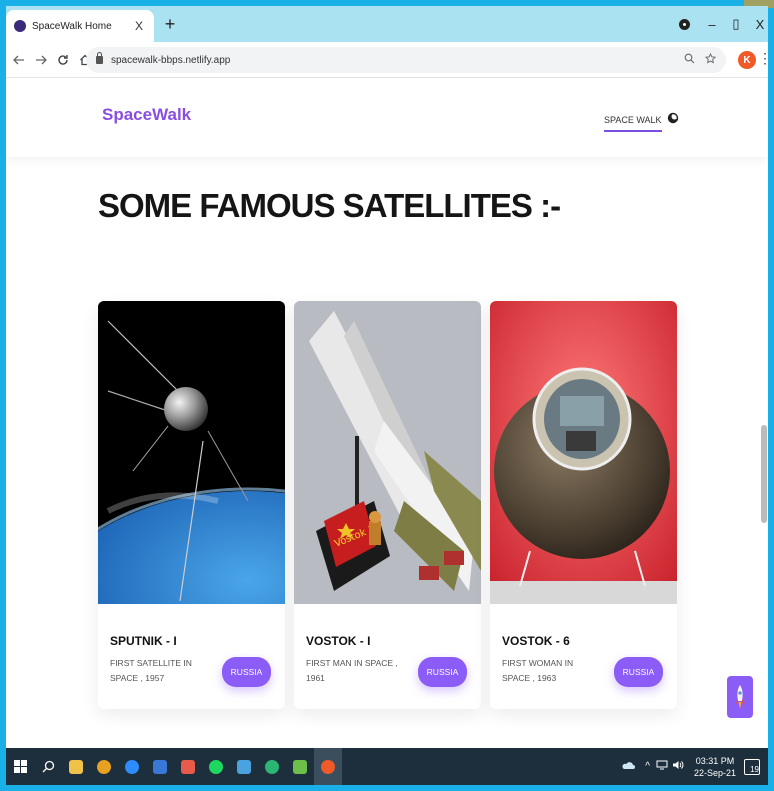 The image size is (774, 791). Describe the element at coordinates (72, 26) in the screenshot. I see `tab-title: SpaceWalk Home` at that location.